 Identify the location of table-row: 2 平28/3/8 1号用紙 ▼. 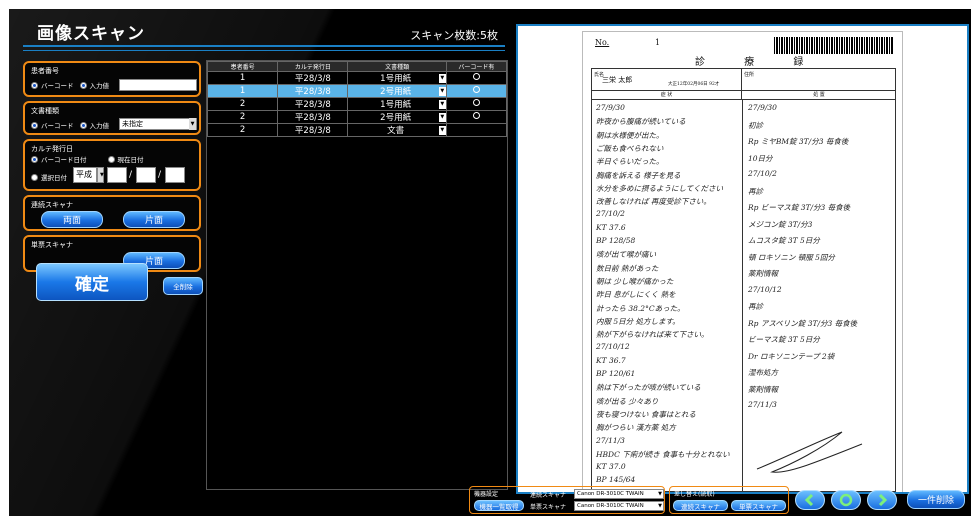
(357, 104).